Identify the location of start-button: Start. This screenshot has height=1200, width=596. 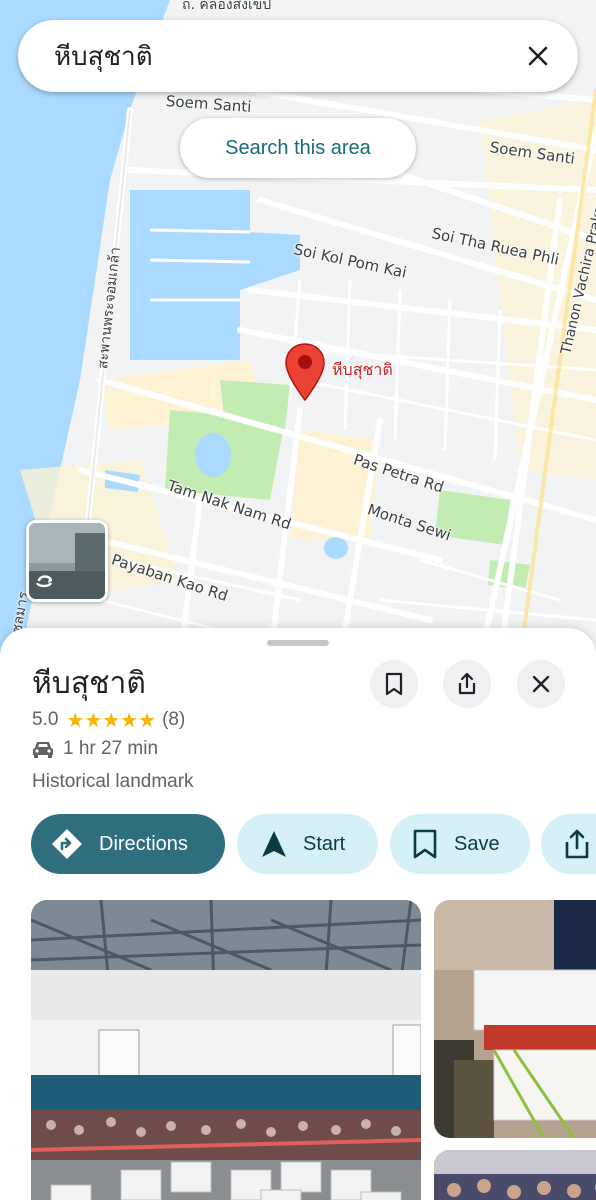
(307, 844).